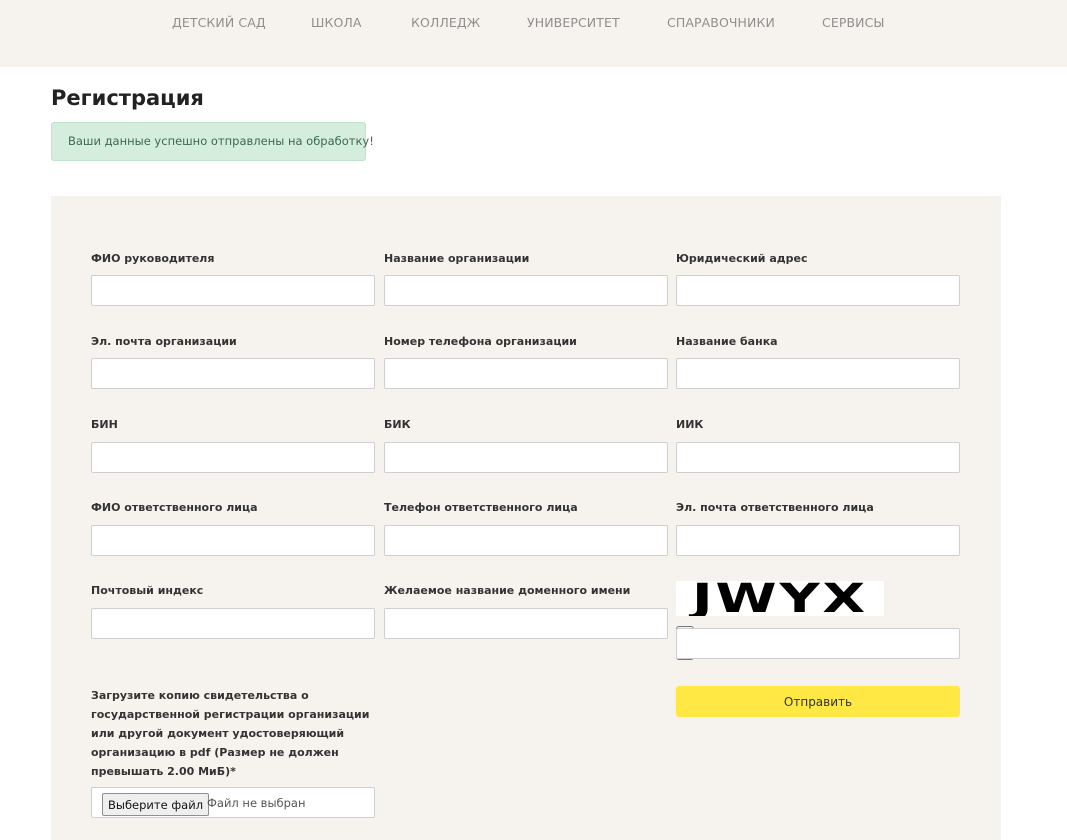  Describe the element at coordinates (127, 98) in the screenshot. I see `page-title: Регистрация` at that location.